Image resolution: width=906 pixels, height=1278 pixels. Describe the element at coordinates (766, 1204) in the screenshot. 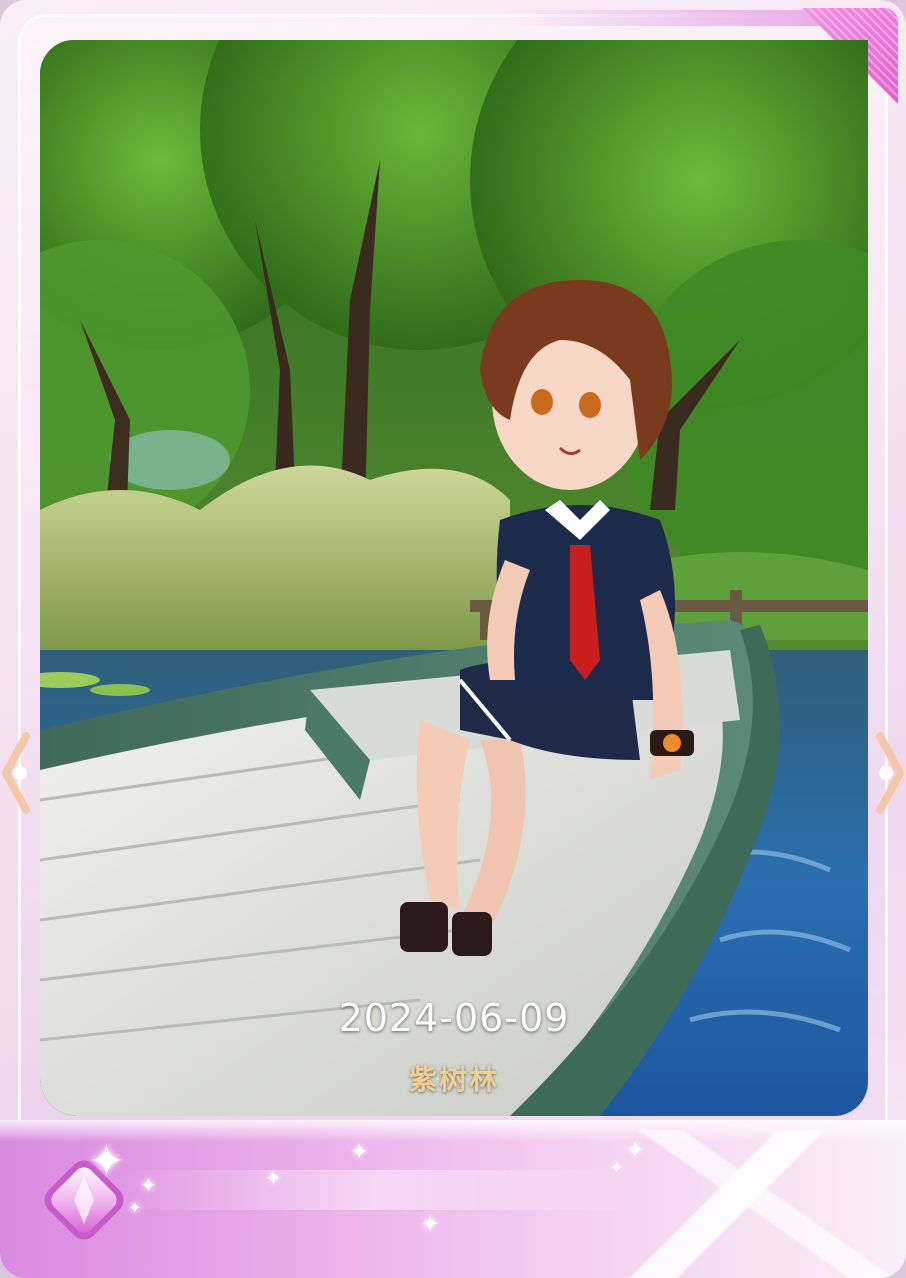

I see `bottom-right-decoration` at that location.